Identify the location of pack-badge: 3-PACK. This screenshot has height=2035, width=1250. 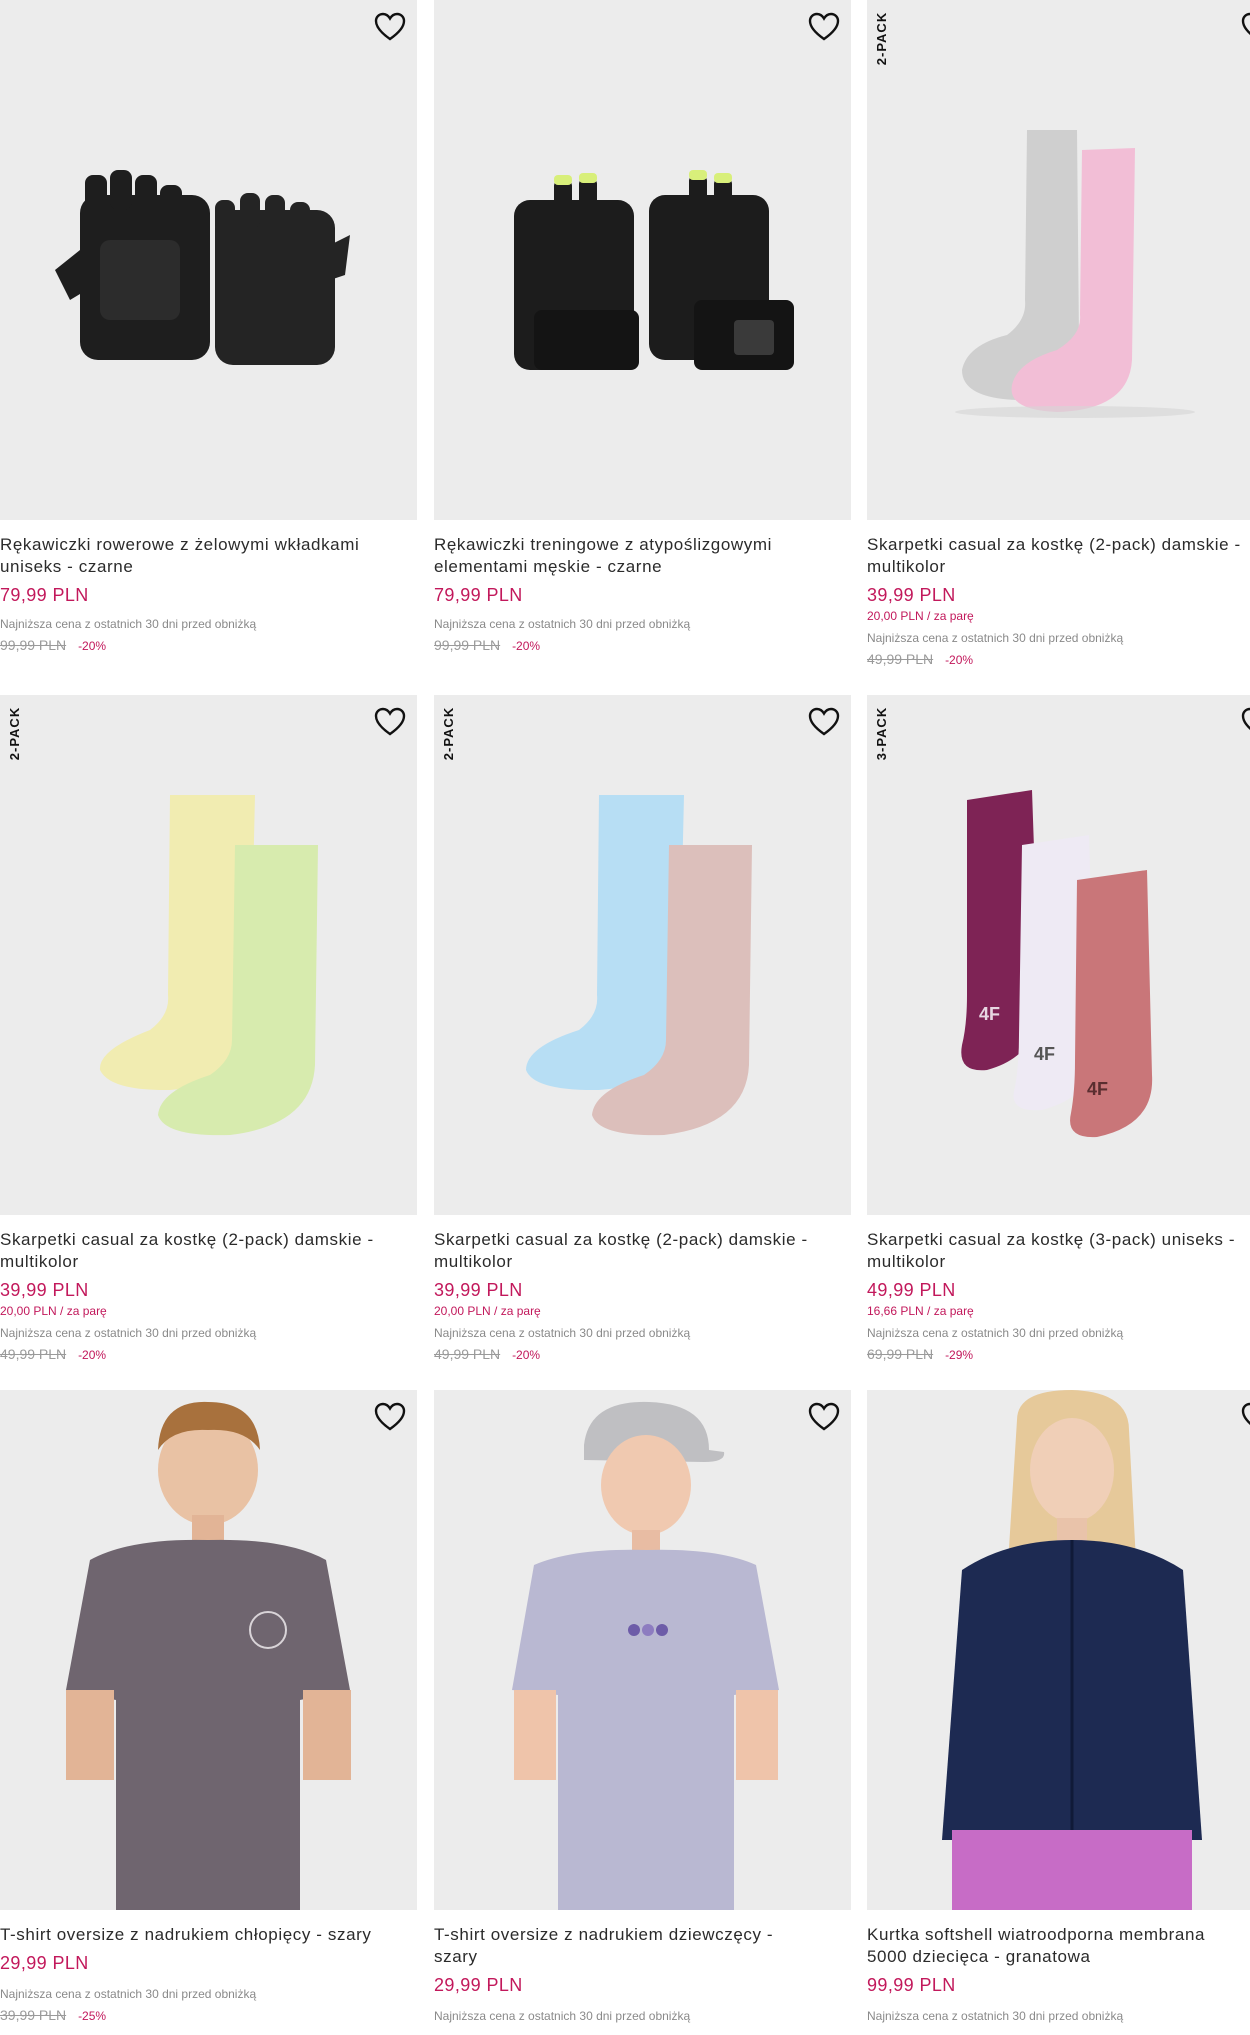
(882, 733).